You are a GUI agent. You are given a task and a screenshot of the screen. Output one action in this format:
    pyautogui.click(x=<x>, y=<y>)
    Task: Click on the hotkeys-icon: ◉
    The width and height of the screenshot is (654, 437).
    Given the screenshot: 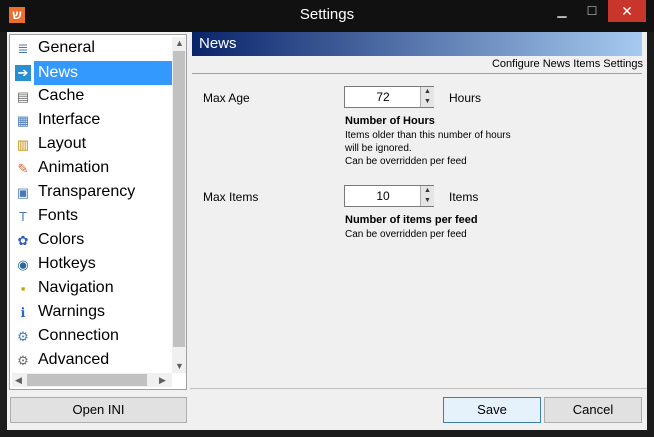 What is the action you would take?
    pyautogui.click(x=23, y=264)
    